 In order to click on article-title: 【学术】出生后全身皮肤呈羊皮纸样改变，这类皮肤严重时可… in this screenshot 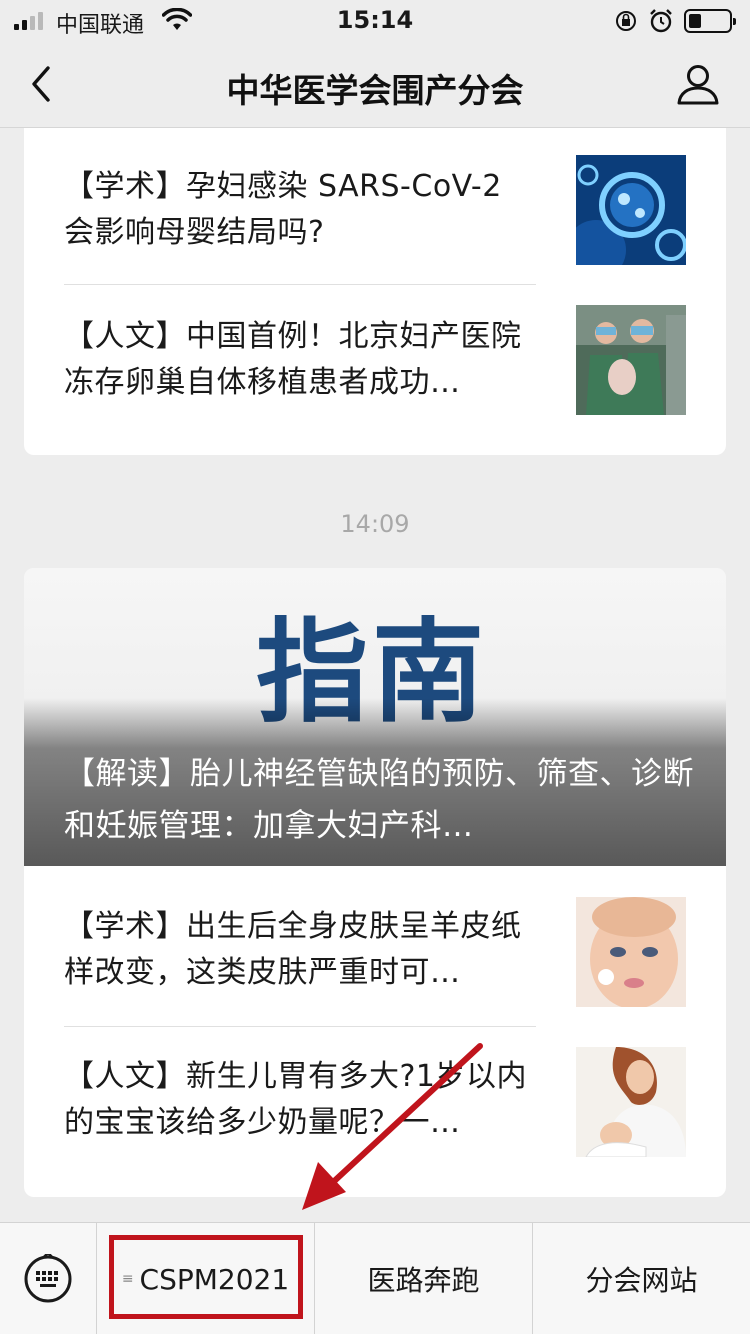, I will do `click(293, 949)`.